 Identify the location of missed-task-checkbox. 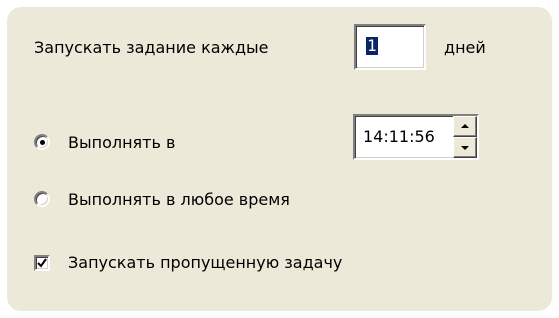
(42, 263).